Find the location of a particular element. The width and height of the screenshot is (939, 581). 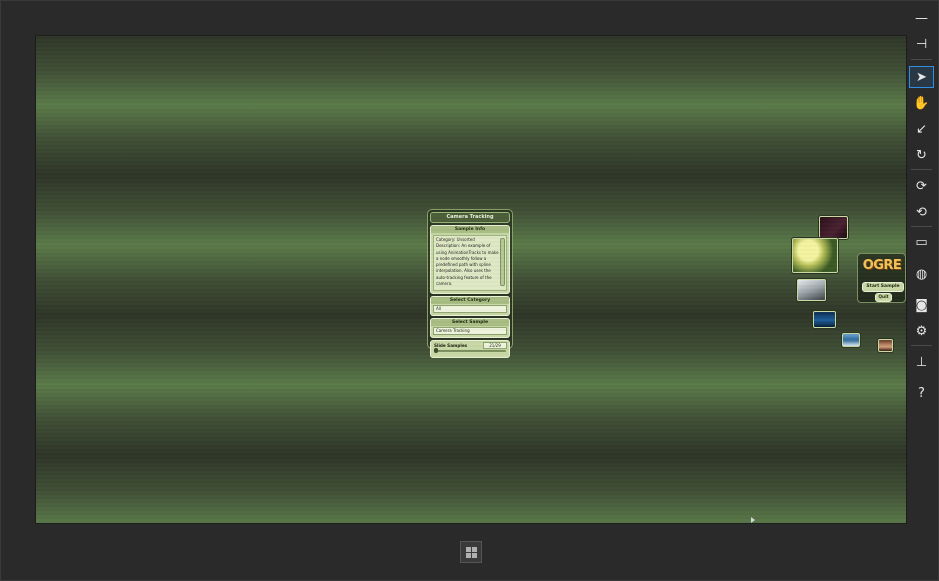

sample-section: Select Sample Camera Tracking is located at coordinates (470, 328).